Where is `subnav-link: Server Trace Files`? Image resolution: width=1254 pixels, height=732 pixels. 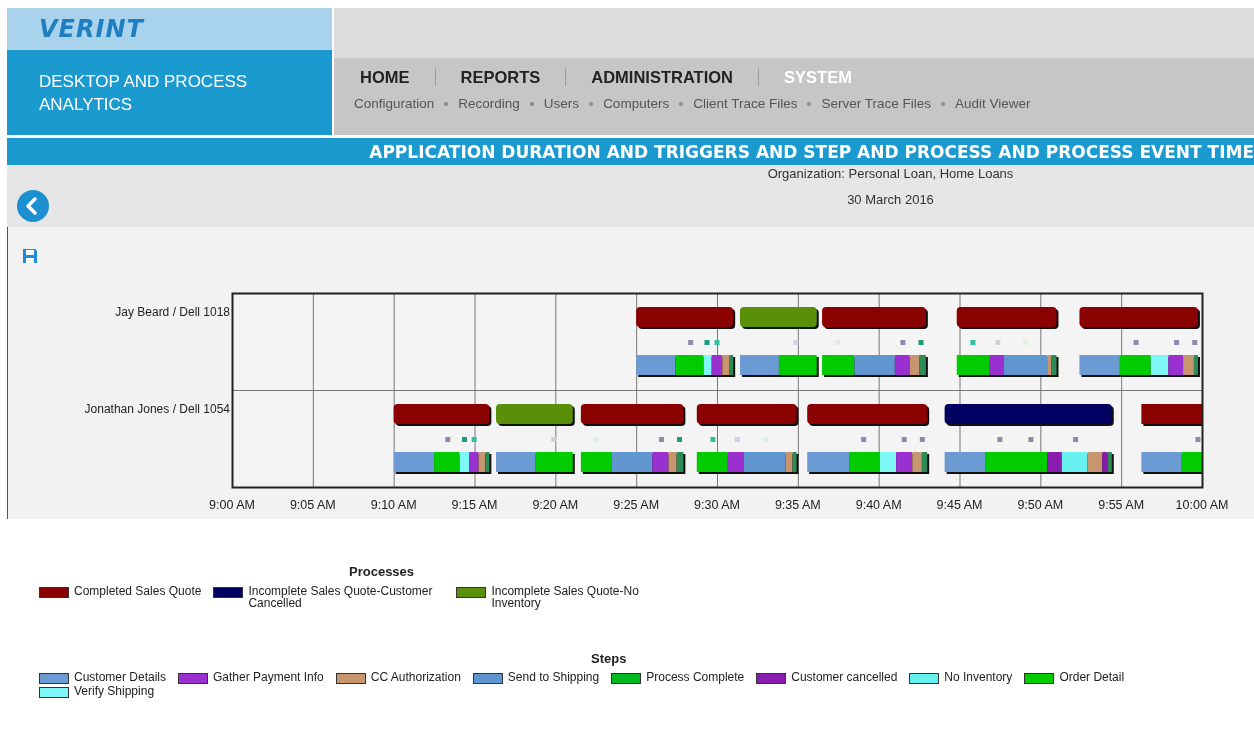 subnav-link: Server Trace Files is located at coordinates (876, 103).